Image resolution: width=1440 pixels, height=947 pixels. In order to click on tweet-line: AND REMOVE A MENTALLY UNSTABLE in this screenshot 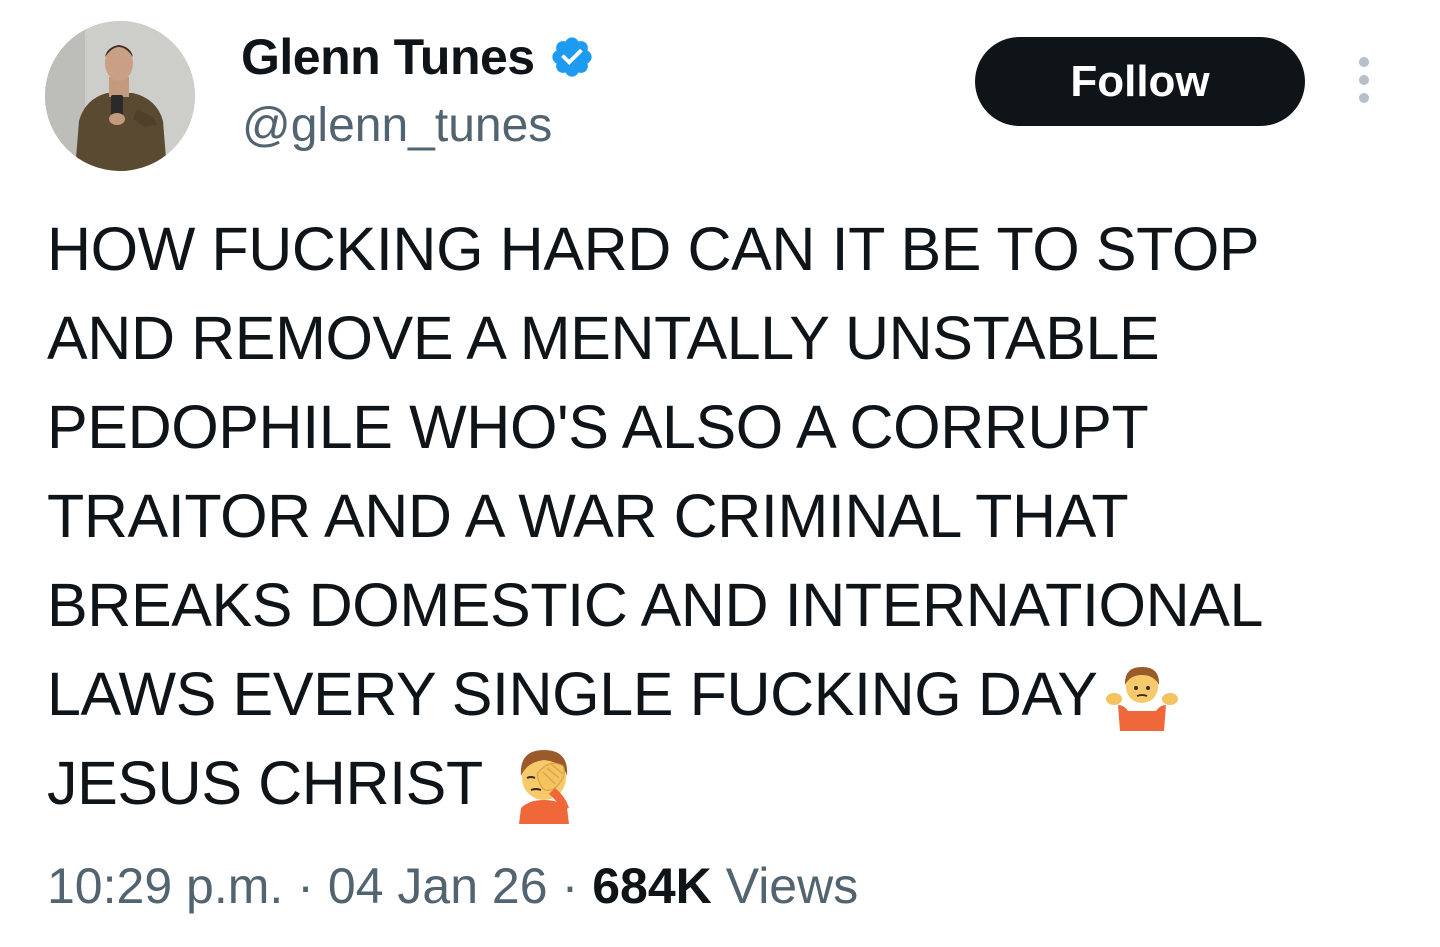, I will do `click(732, 338)`.